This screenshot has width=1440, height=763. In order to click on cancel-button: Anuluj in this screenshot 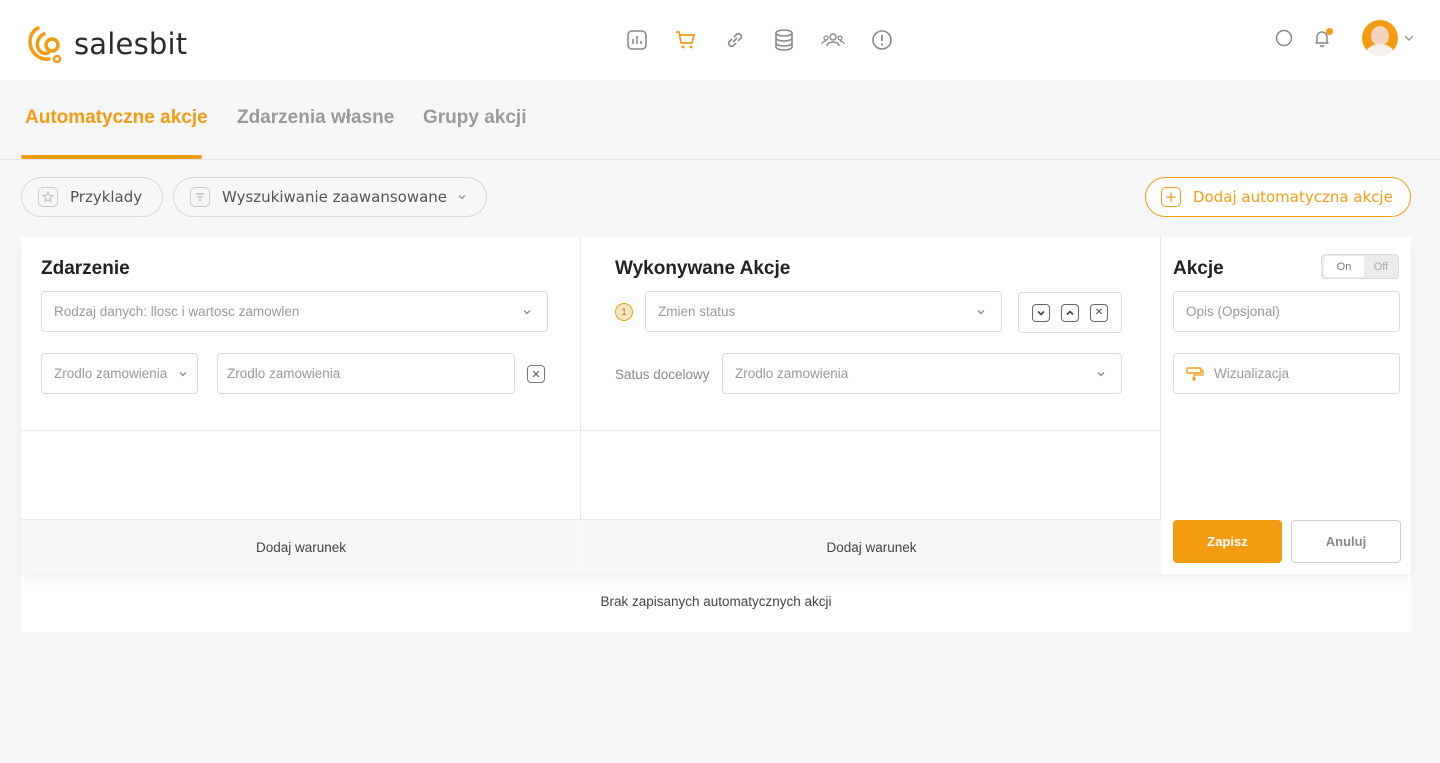, I will do `click(1346, 541)`.